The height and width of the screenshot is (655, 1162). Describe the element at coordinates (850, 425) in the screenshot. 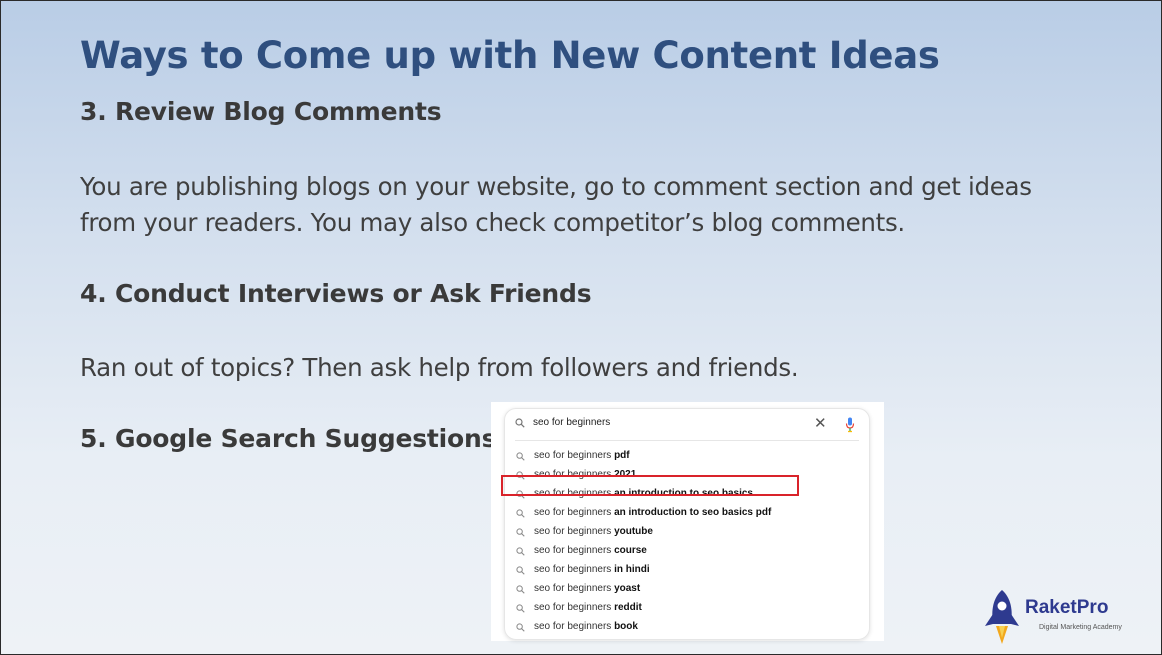

I see `microphone-icon` at that location.